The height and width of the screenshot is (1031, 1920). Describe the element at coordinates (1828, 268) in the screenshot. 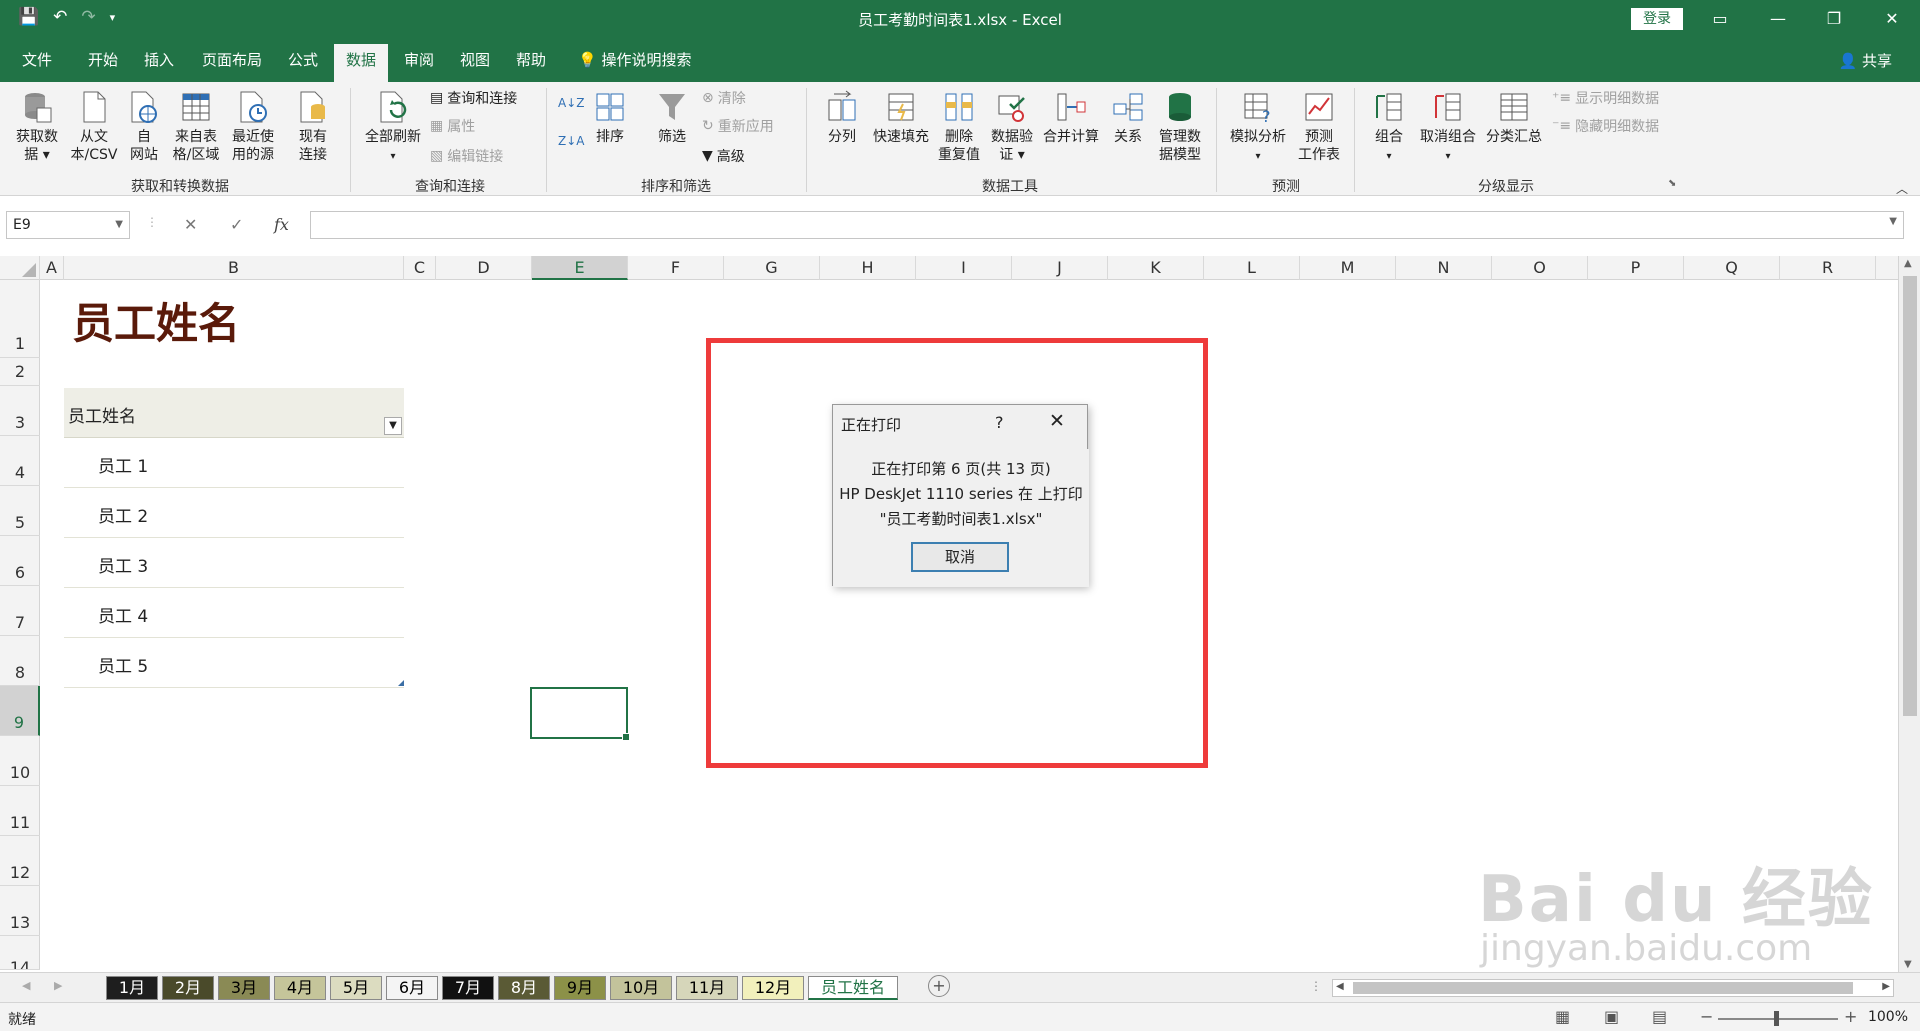

I see `column-header-r: R` at that location.